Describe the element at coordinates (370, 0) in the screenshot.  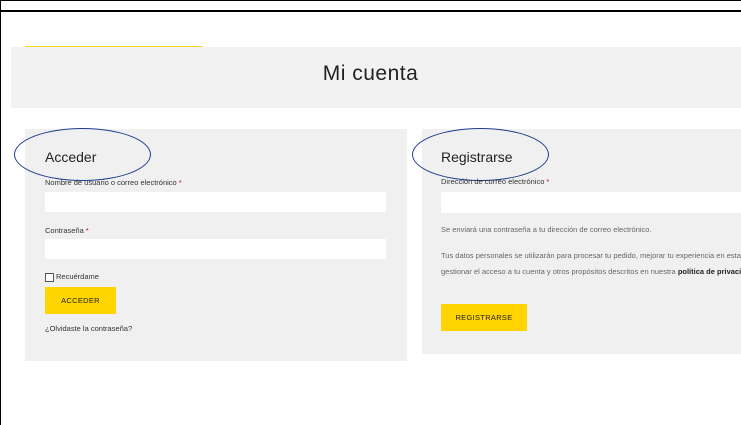
I see `frame-top-border` at that location.